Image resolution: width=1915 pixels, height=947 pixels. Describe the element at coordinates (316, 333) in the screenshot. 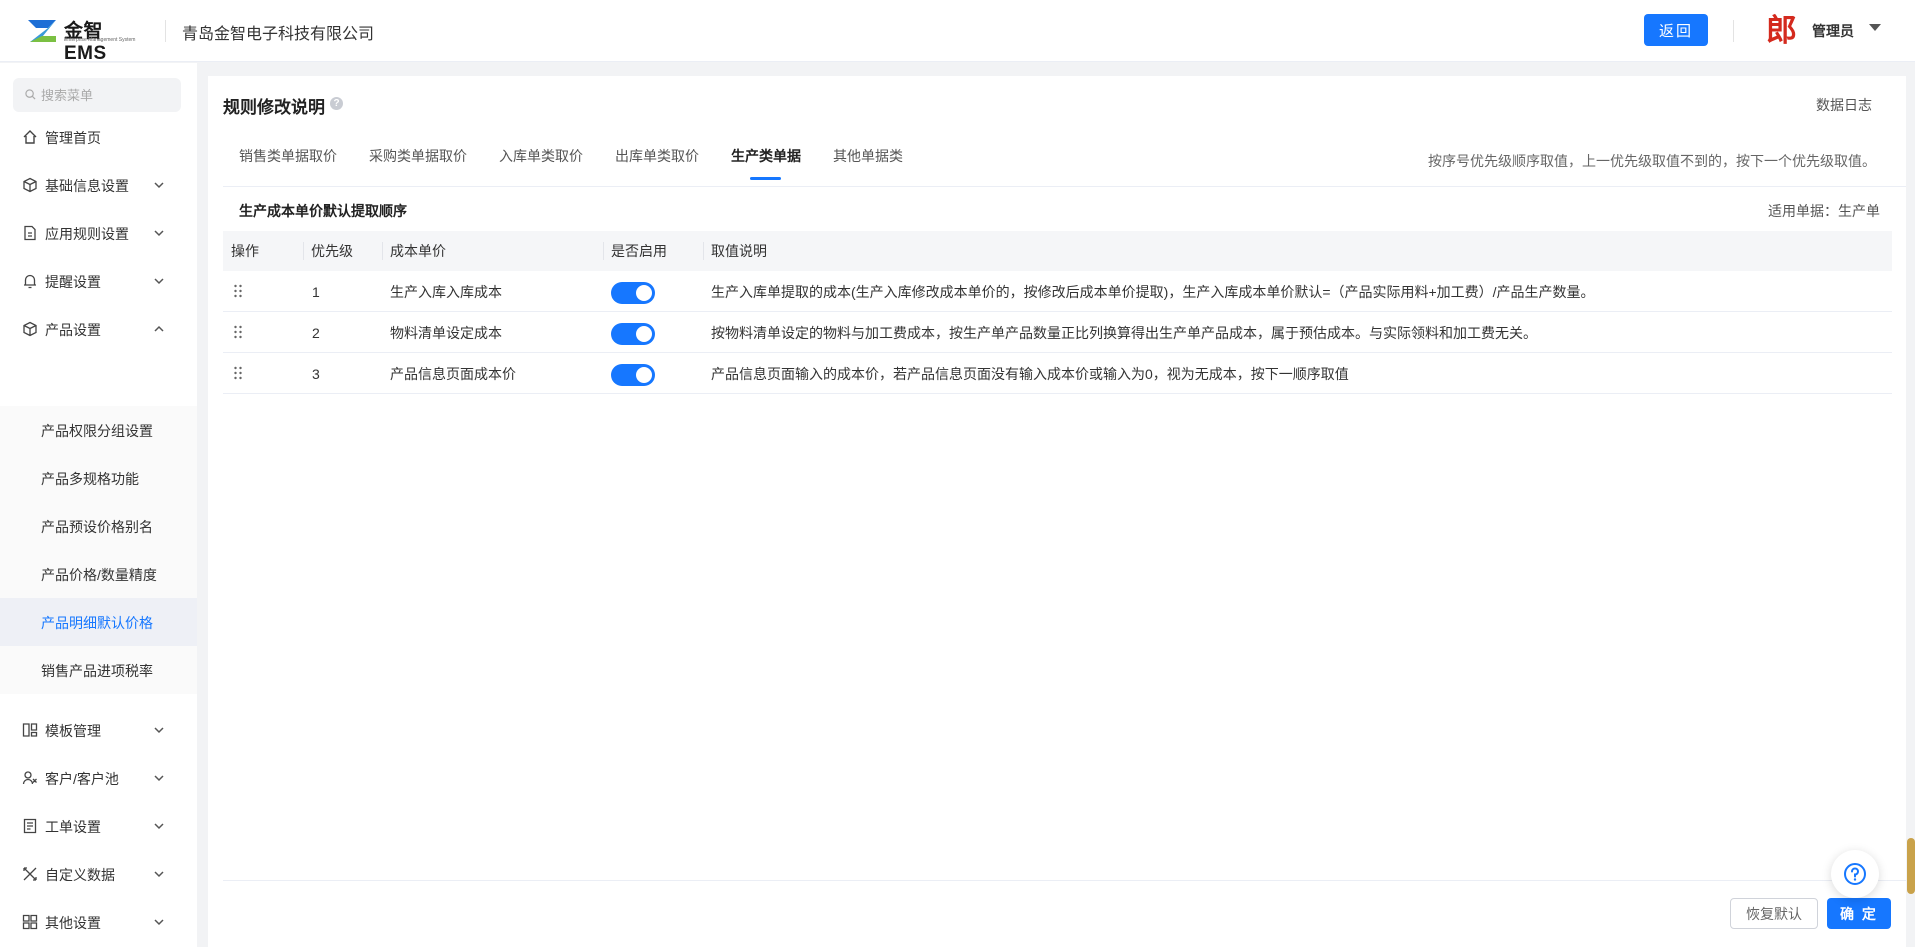

I see `priority-cell: 2` at that location.